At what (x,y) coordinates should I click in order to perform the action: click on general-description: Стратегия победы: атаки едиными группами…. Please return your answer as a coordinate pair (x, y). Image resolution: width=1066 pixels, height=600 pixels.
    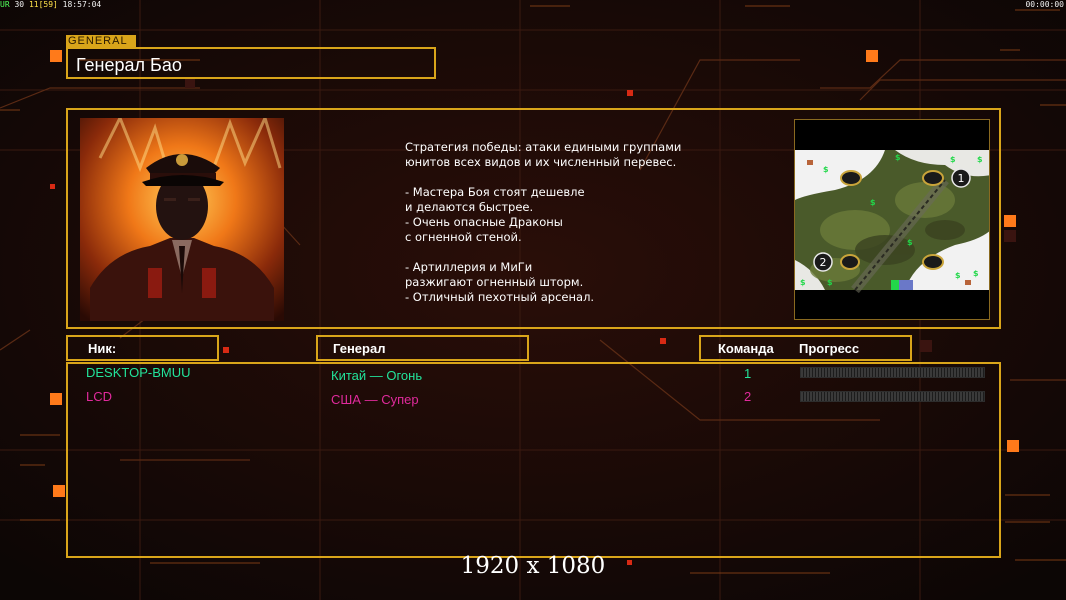
    Looking at the image, I should click on (545, 222).